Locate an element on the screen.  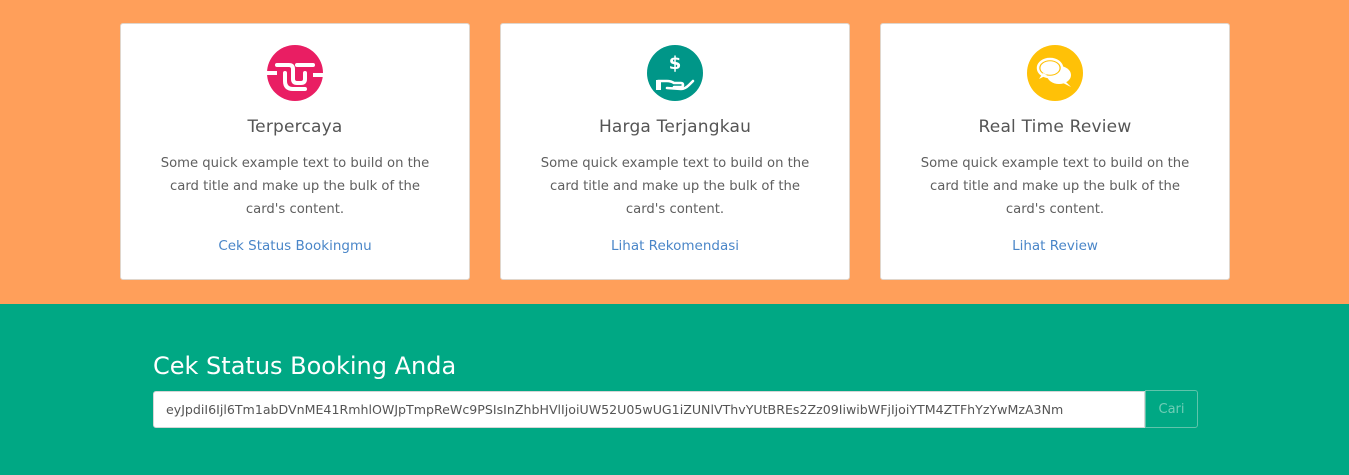
cek-status-bookingmu-link: Cek Status Bookingmu is located at coordinates (295, 246).